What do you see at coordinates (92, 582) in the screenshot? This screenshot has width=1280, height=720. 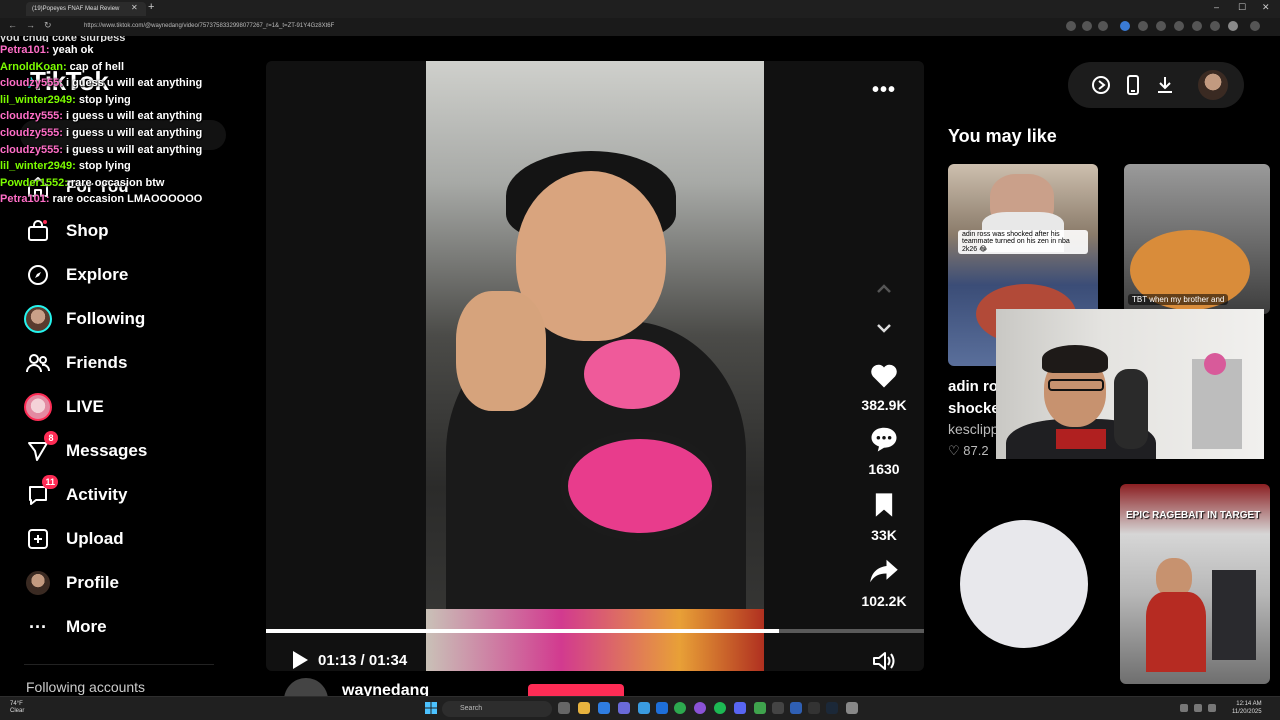 I see `sidebar-item-label: Profile` at bounding box center [92, 582].